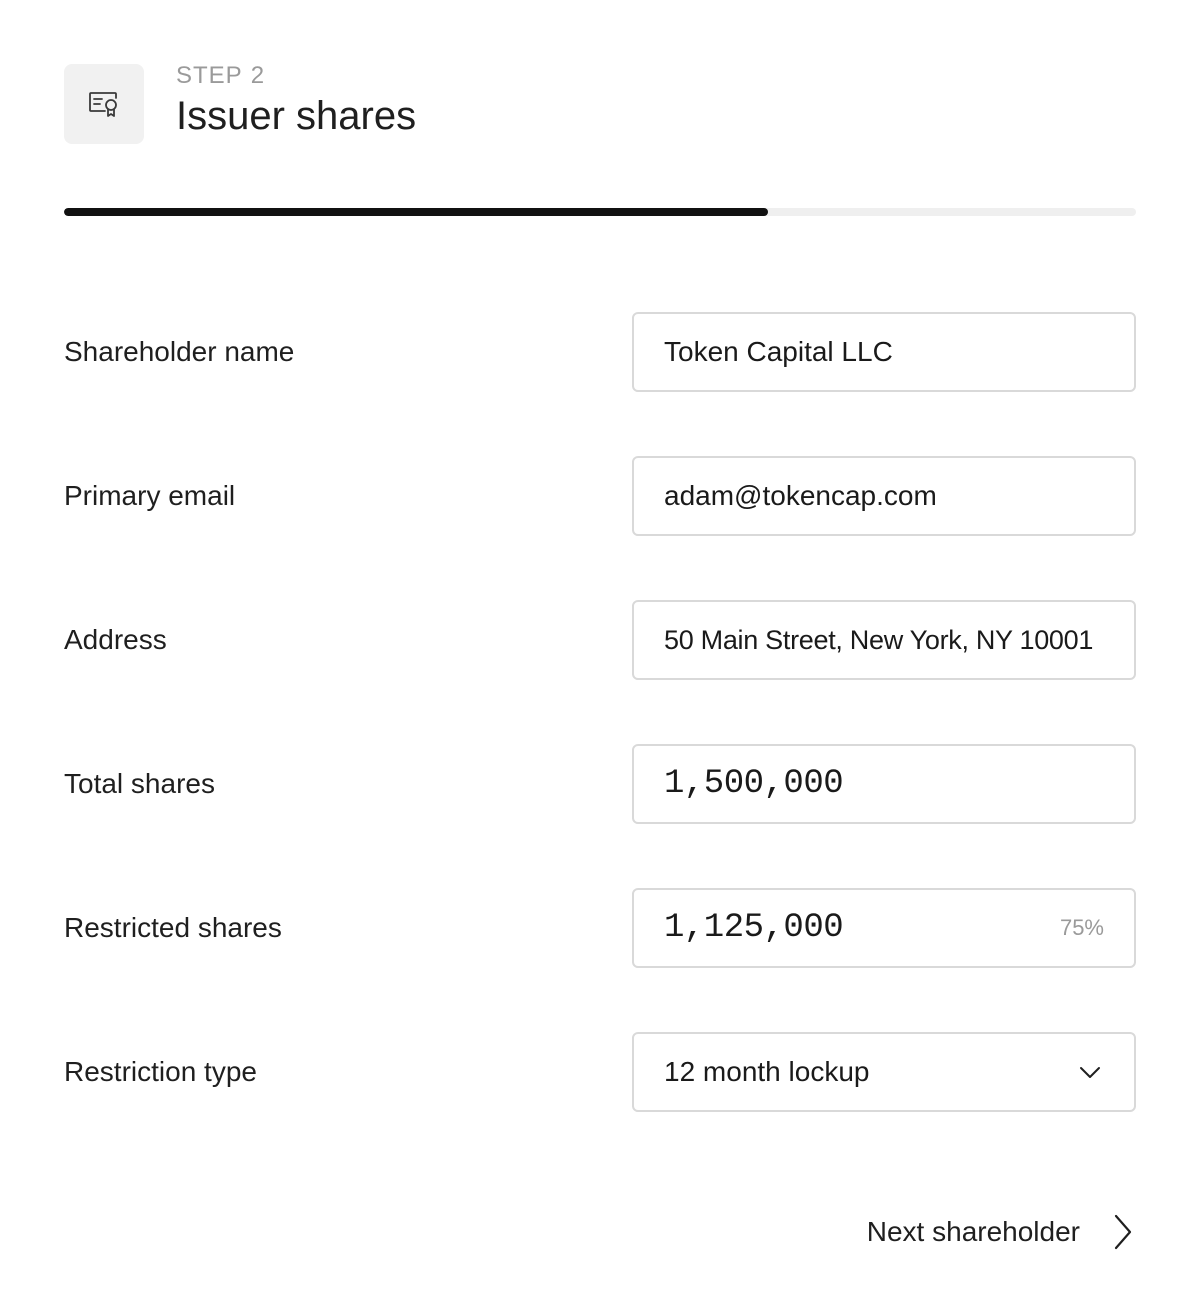 This screenshot has height=1312, width=1200. I want to click on step-number: 2, so click(258, 75).